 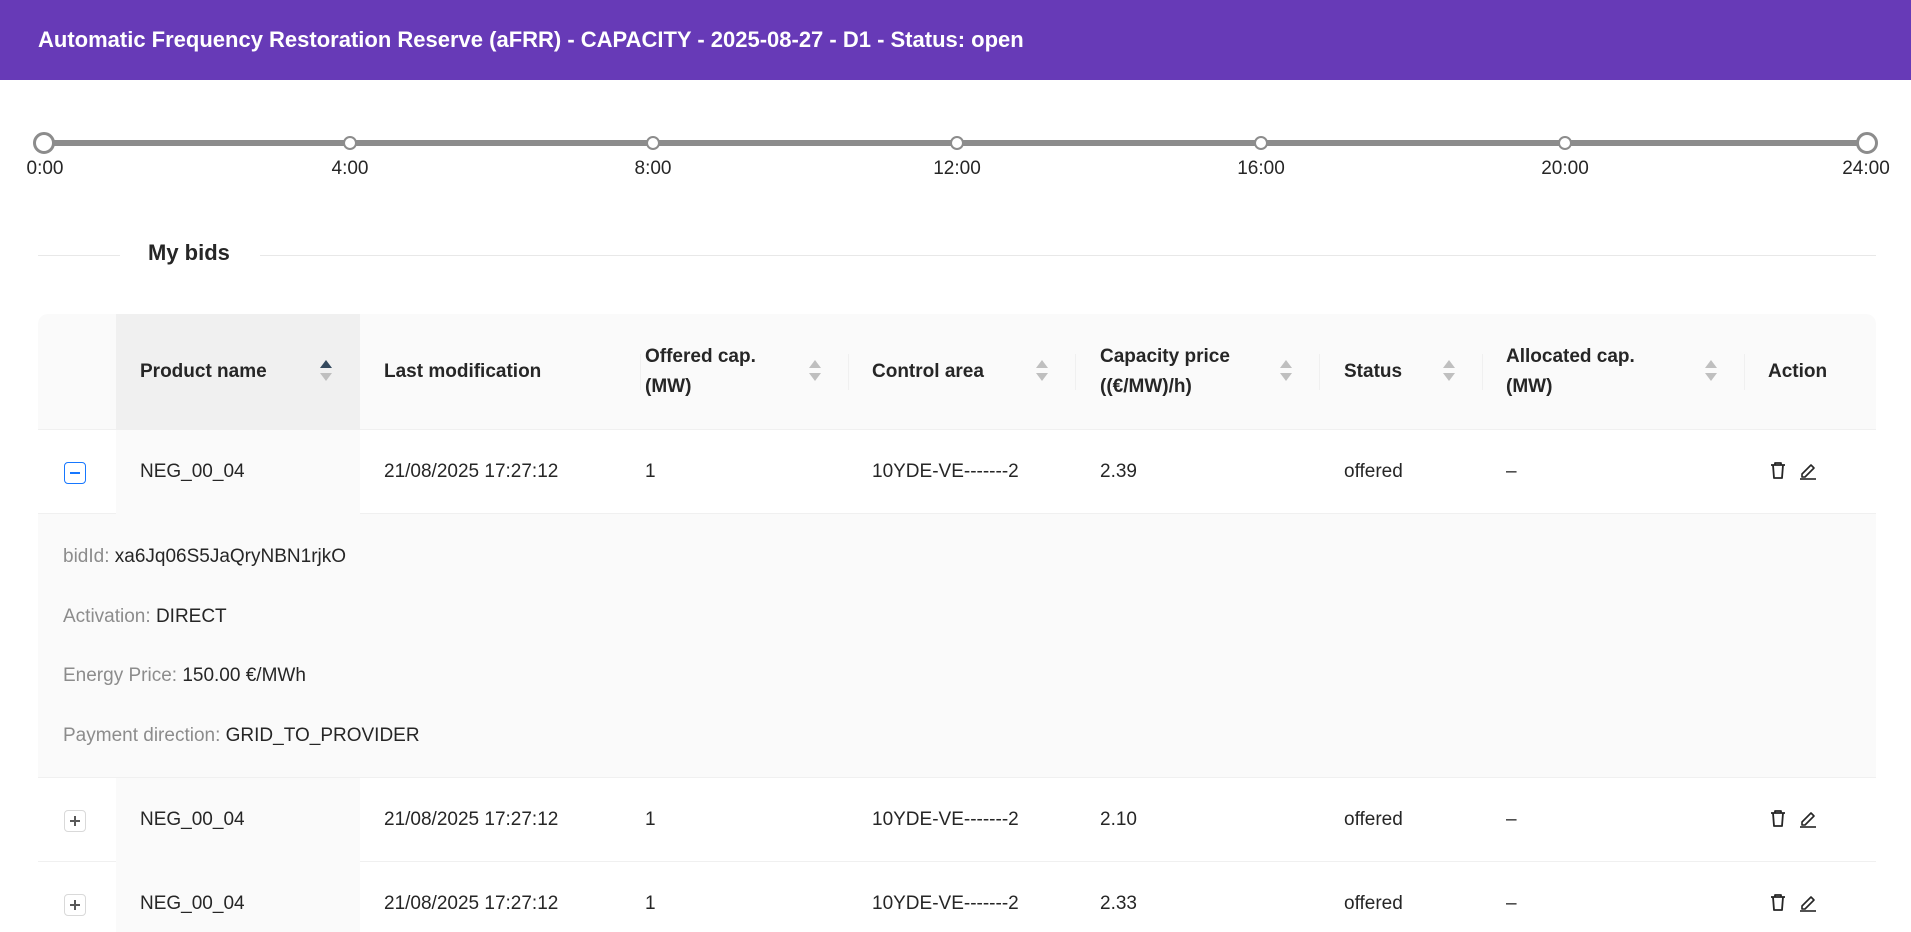 I want to click on timeline-label: 12:00, so click(x=957, y=168).